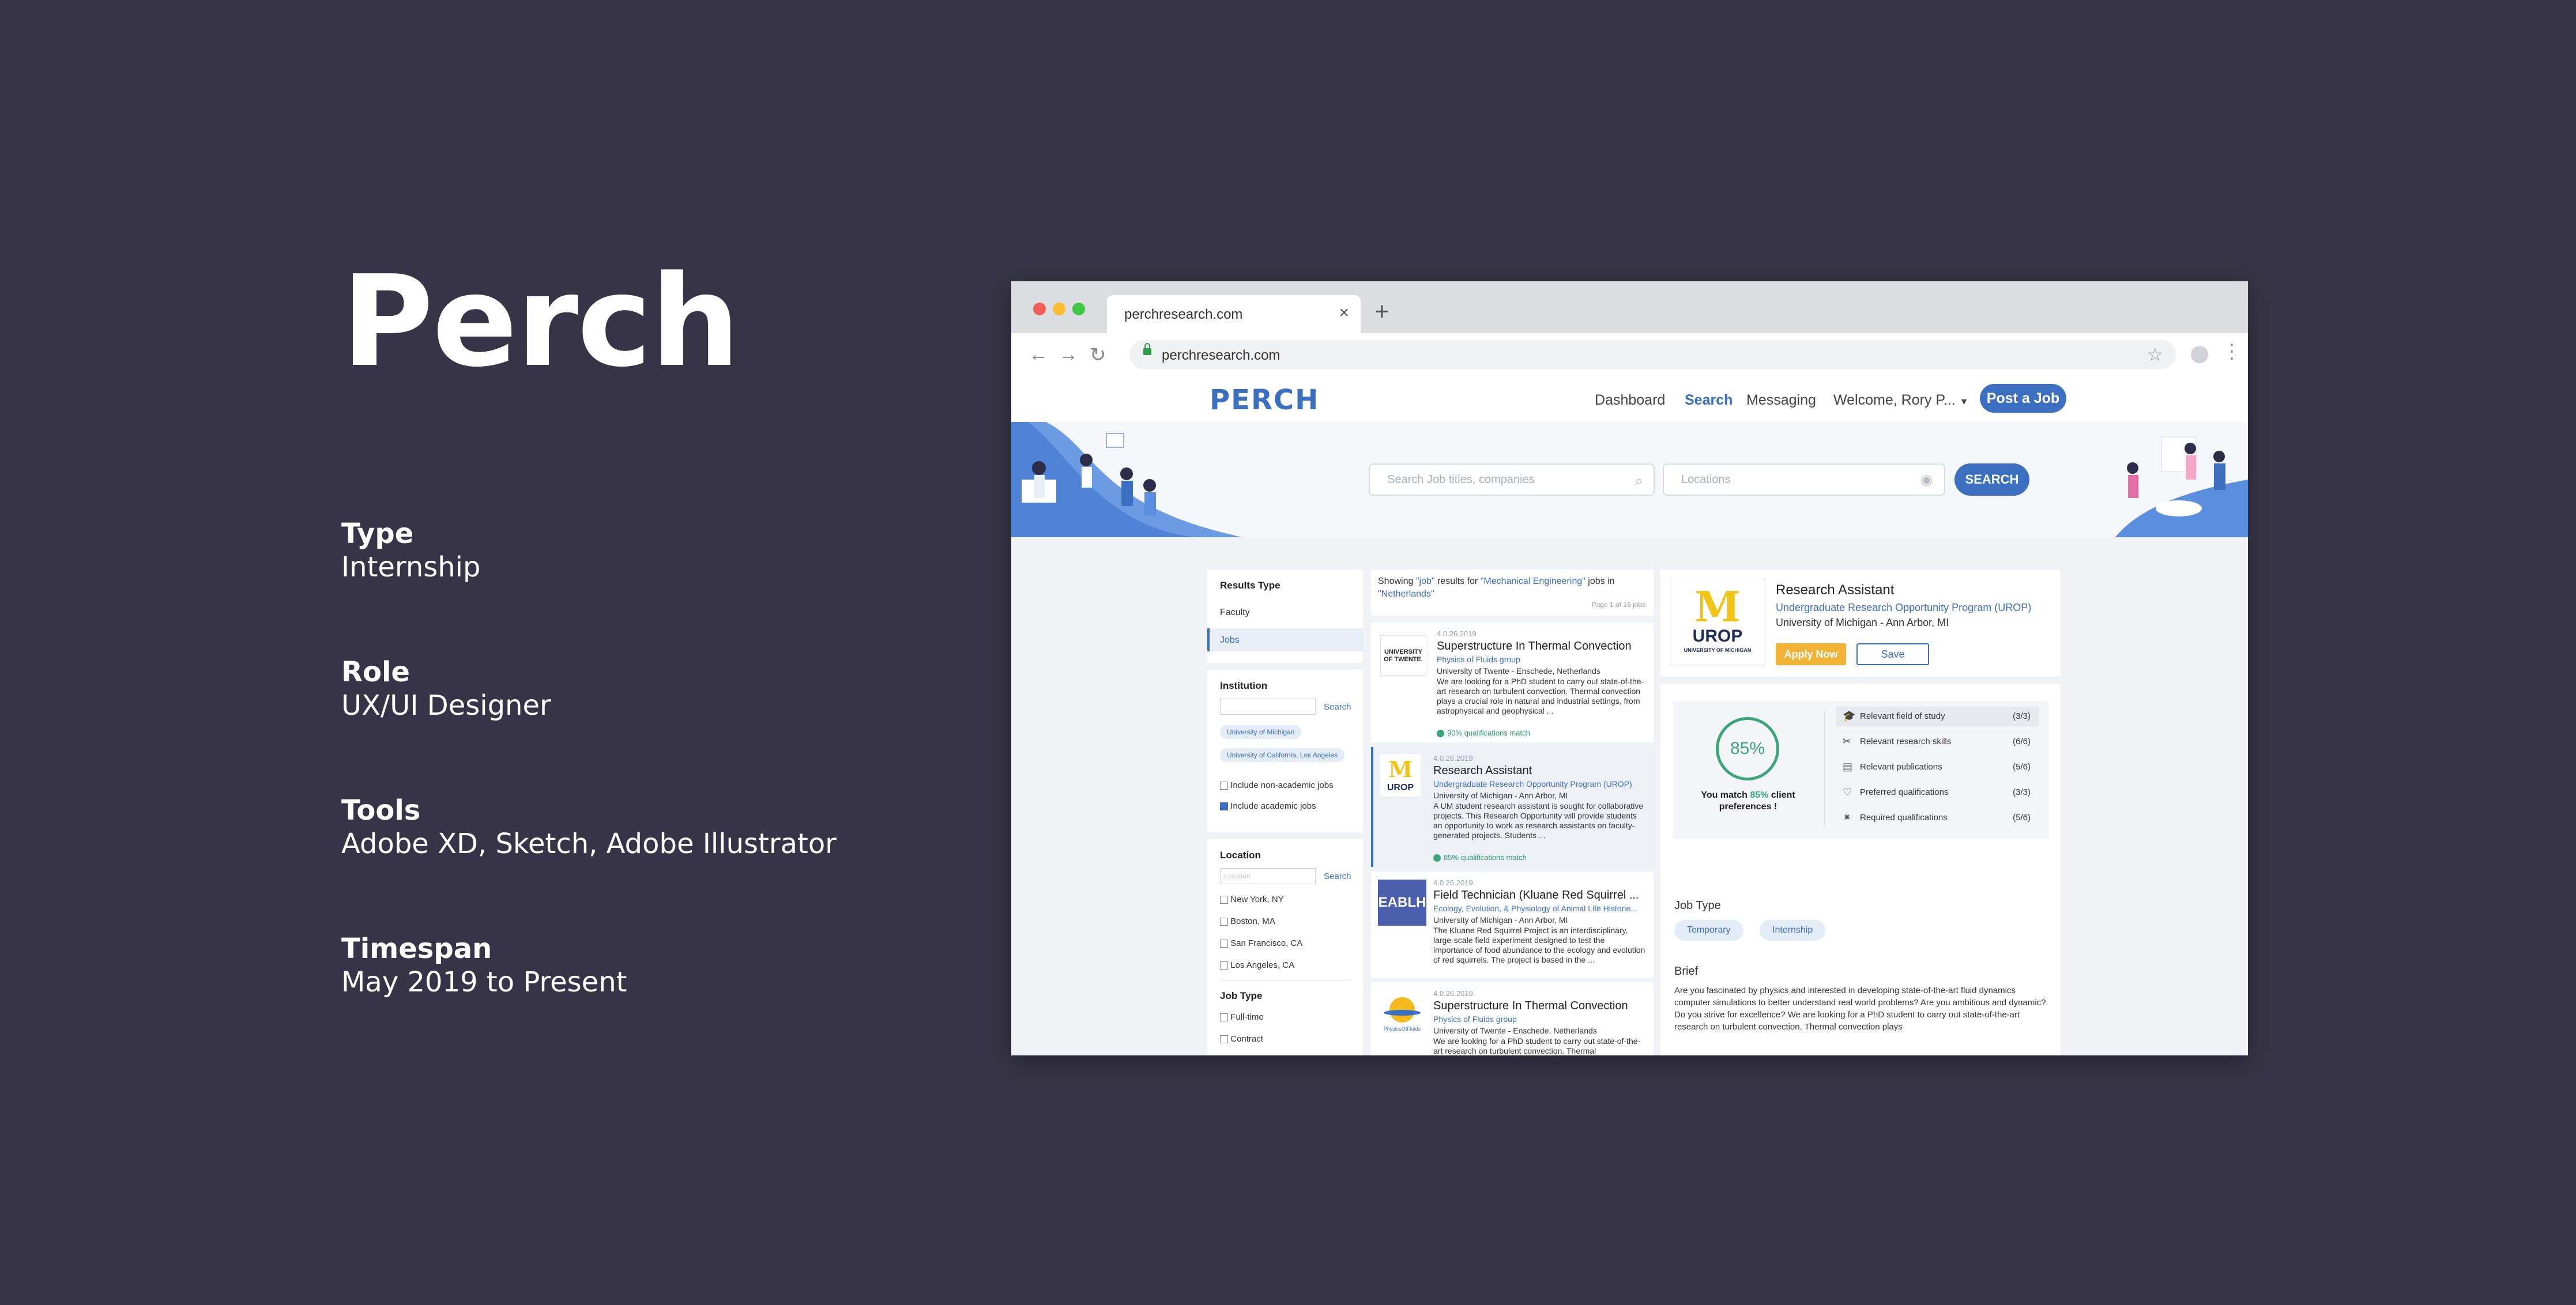  I want to click on meta-timespan-value: May 2019 to Present, so click(484, 982).